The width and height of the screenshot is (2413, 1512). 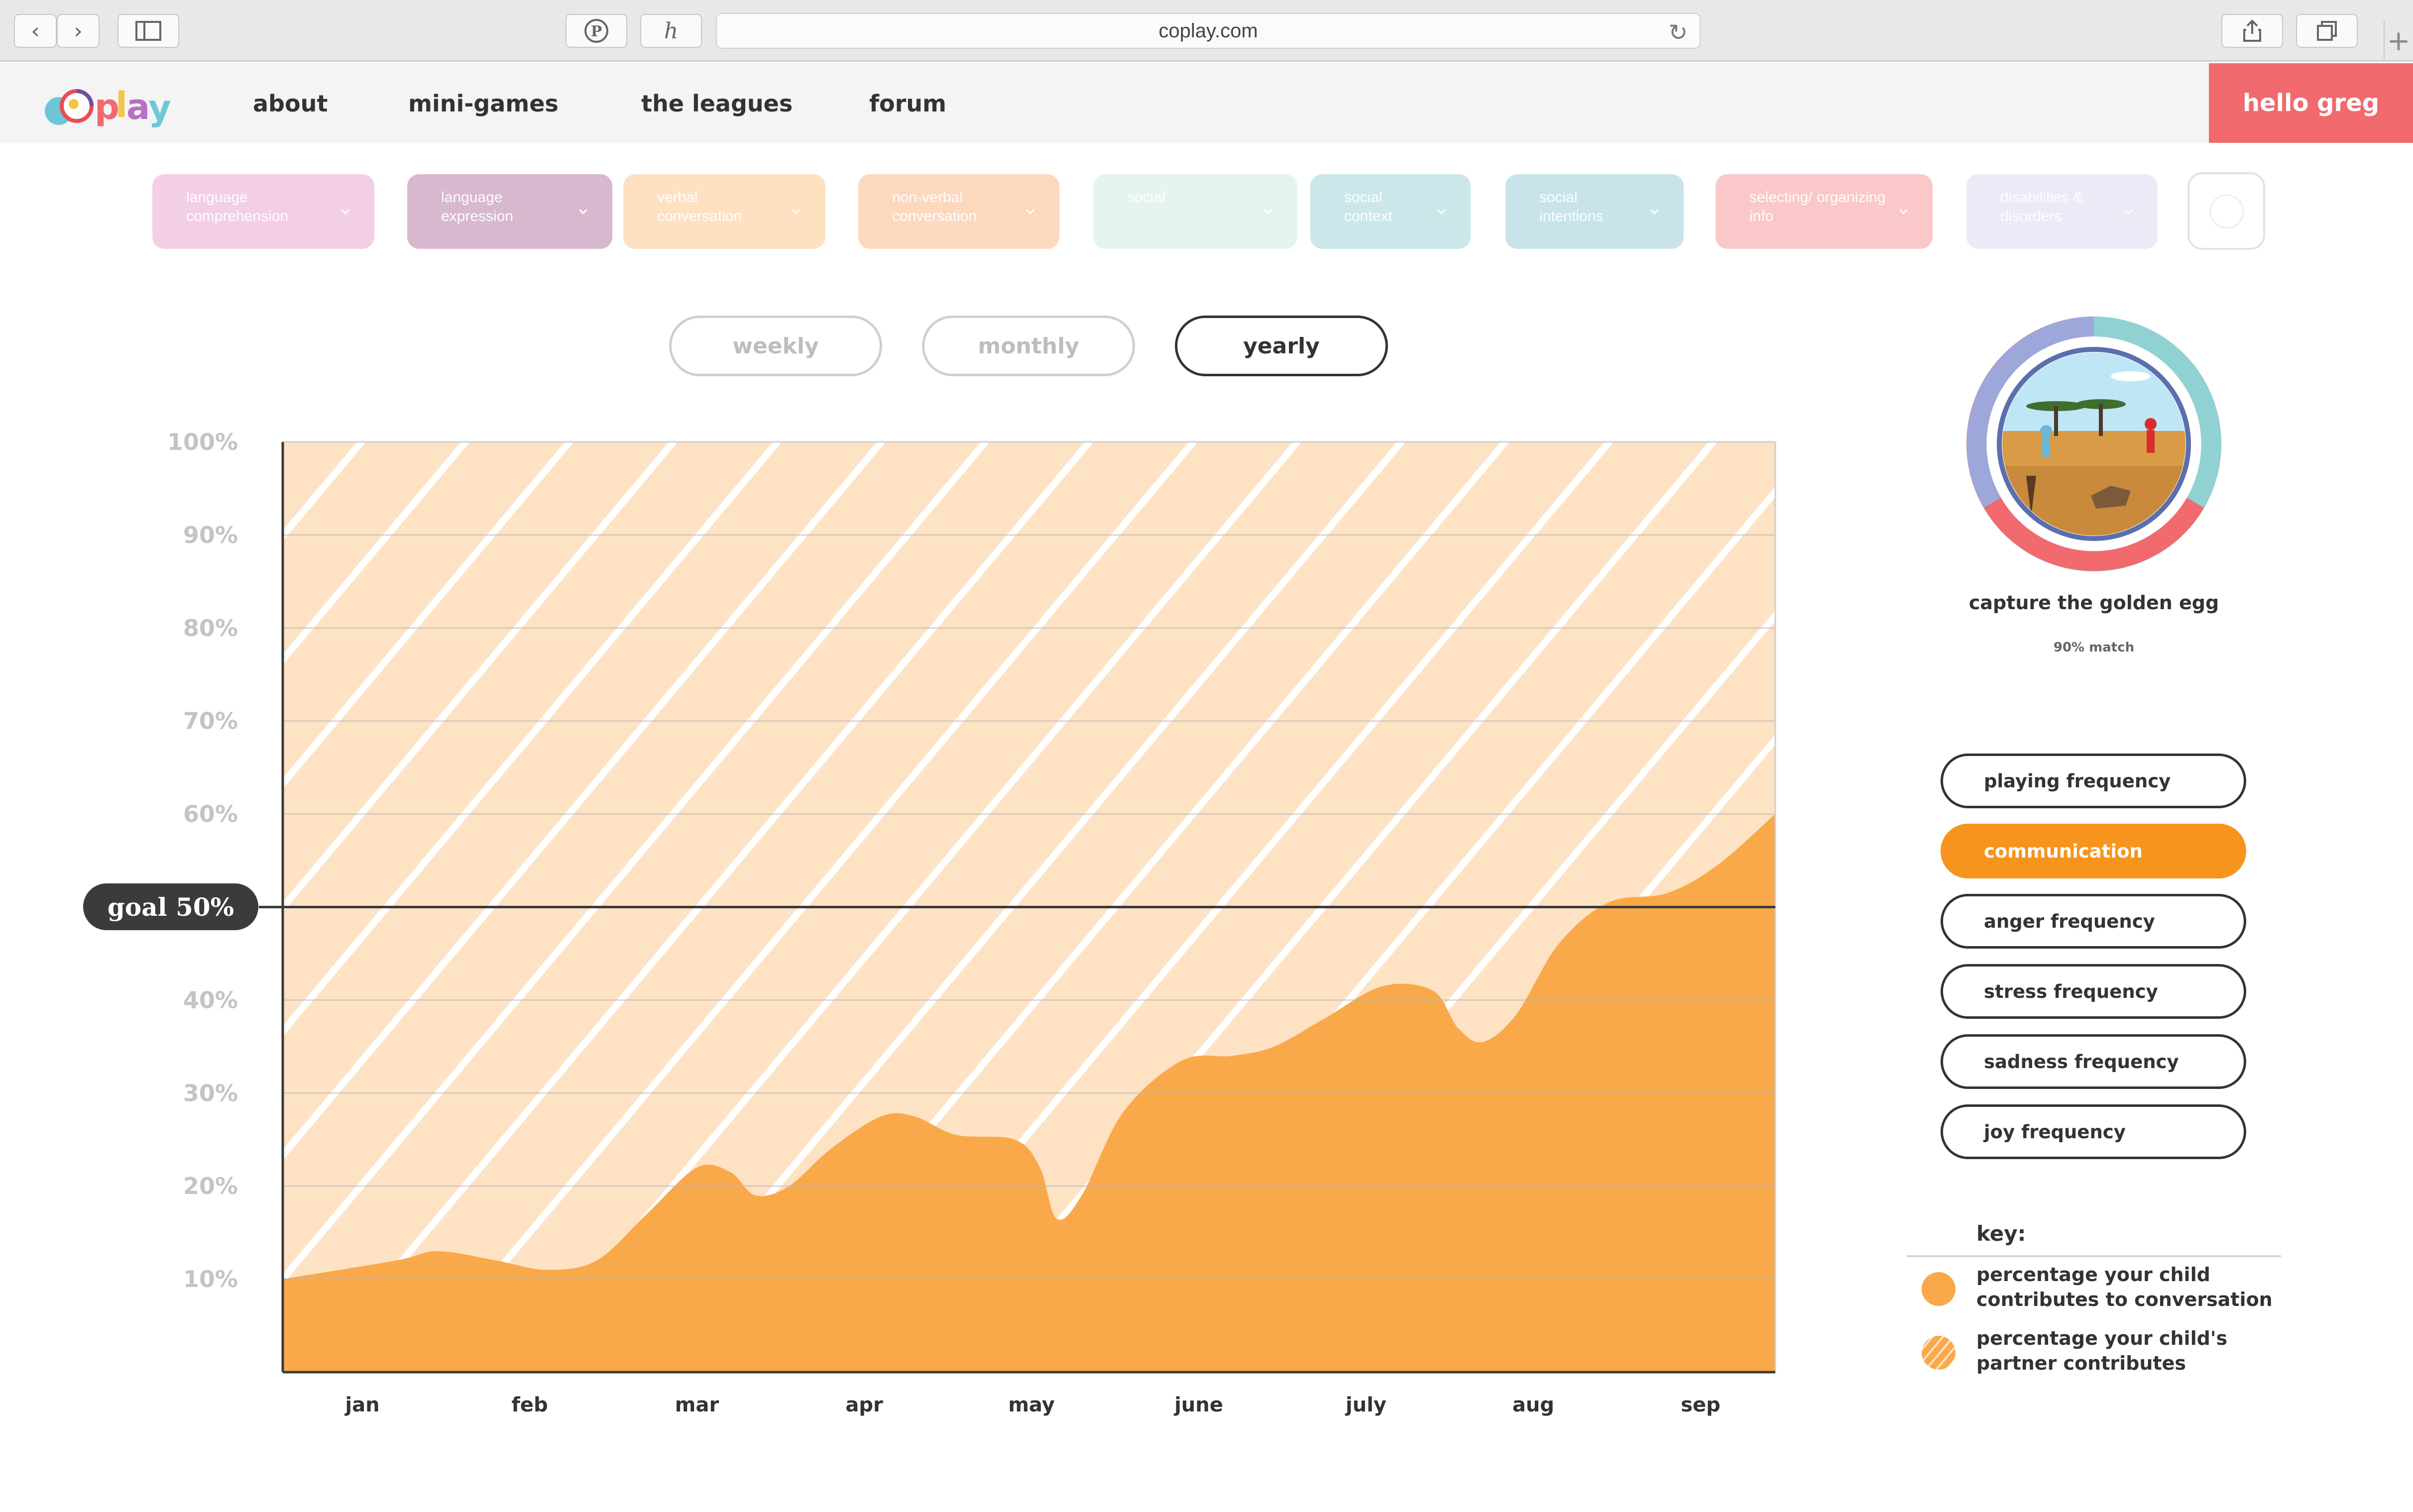 I want to click on circle-icon, so click(x=2227, y=211).